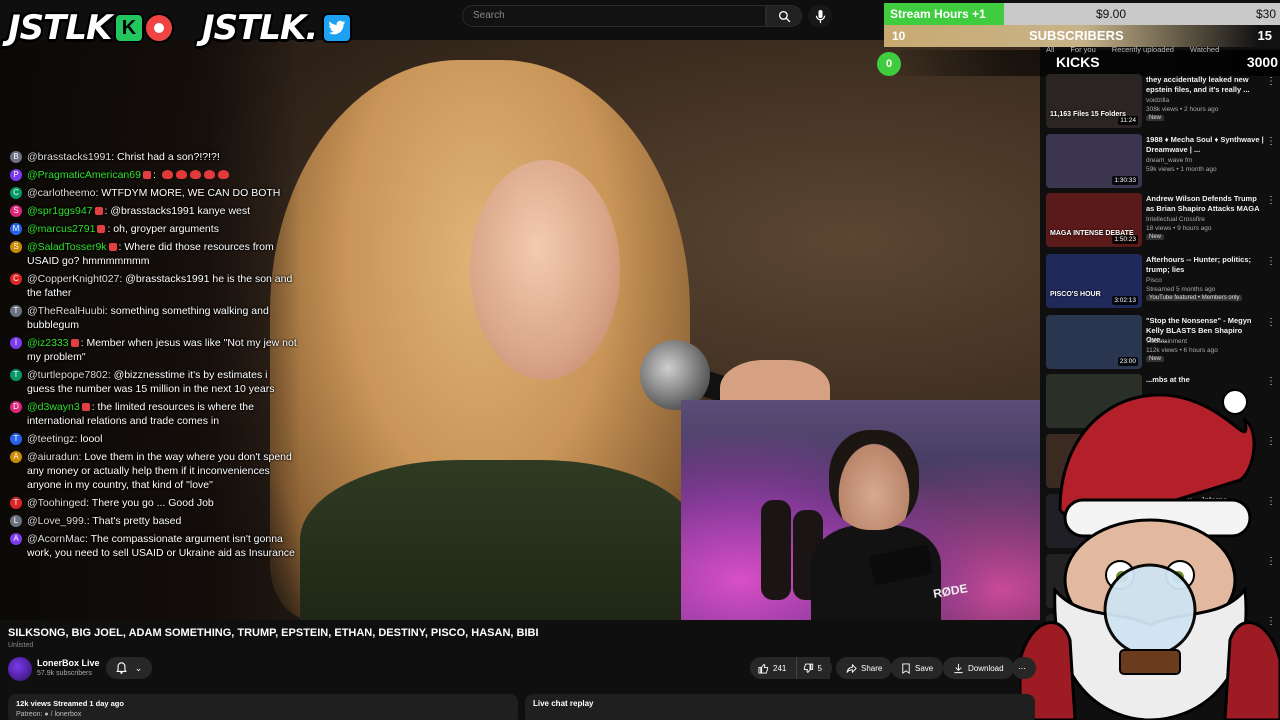 Image resolution: width=1280 pixels, height=720 pixels. Describe the element at coordinates (1094, 281) in the screenshot. I see `video-thumbnail: PISCO'S HOUR 3:02:13` at that location.